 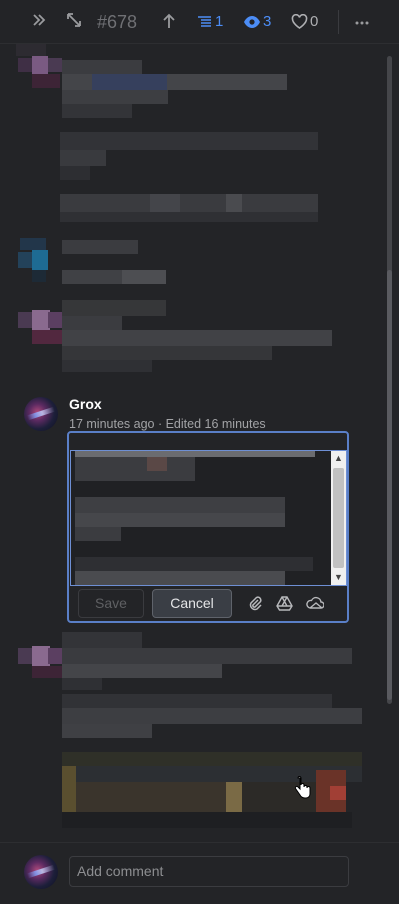 What do you see at coordinates (299, 21) in the screenshot?
I see `heart-icon` at bounding box center [299, 21].